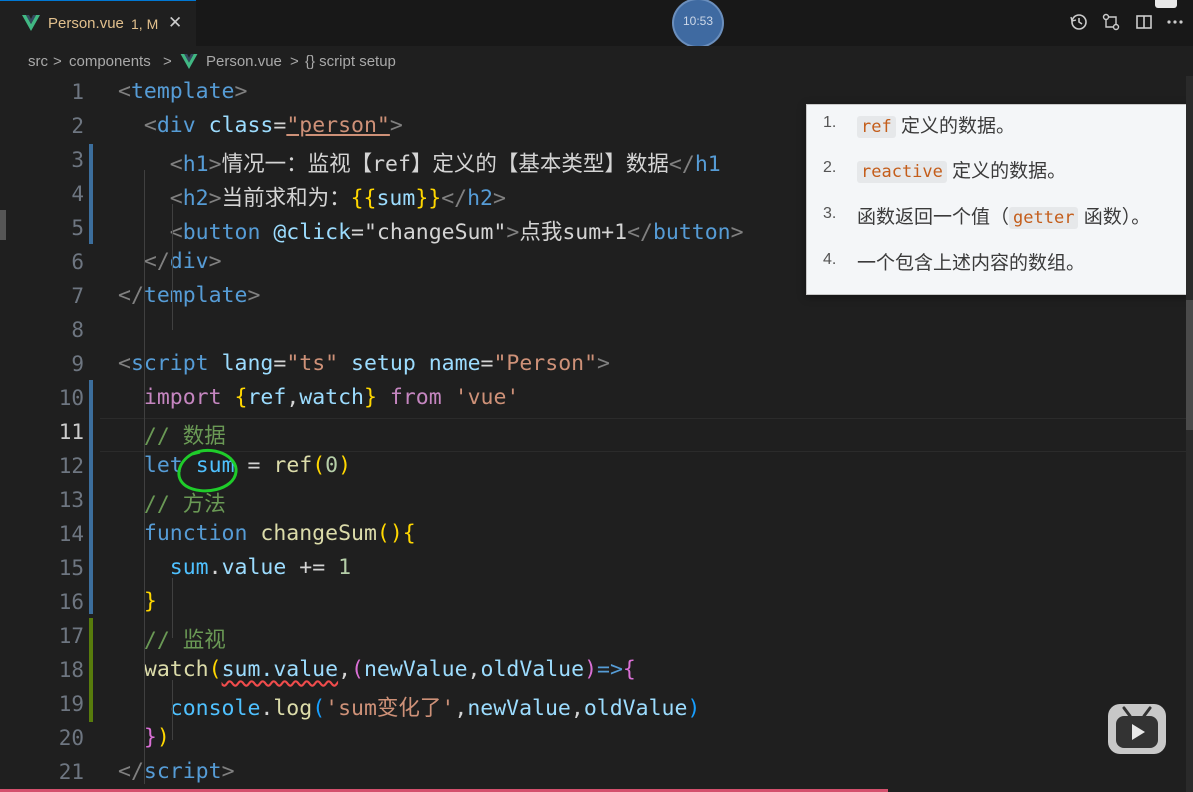 This screenshot has width=1193, height=792. What do you see at coordinates (902, 172) in the screenshot?
I see `inline-code: reactive` at bounding box center [902, 172].